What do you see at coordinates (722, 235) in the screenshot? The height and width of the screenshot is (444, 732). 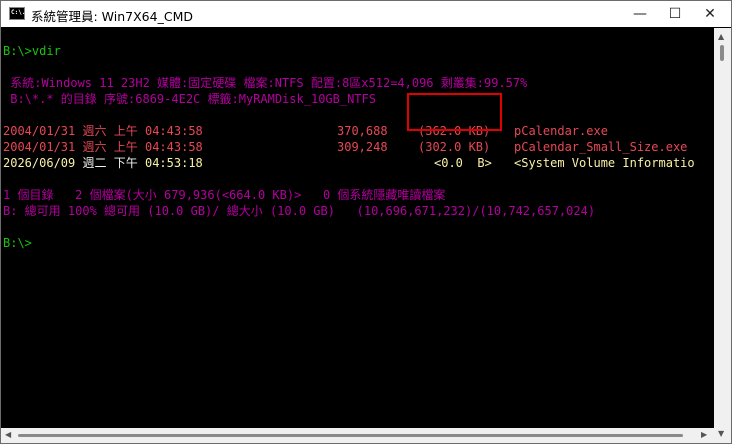 I see `vertical-scrollbar: ▲ ▼` at bounding box center [722, 235].